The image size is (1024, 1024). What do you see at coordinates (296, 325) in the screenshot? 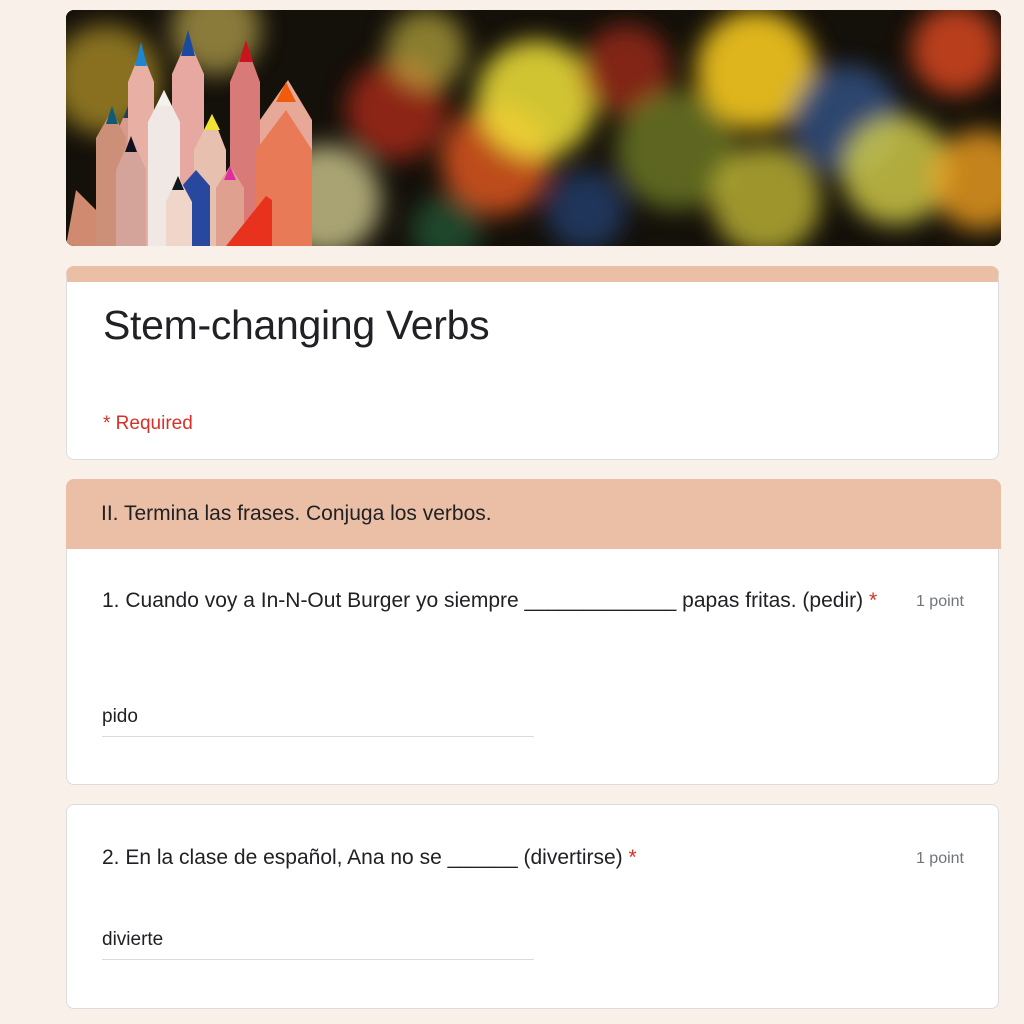
I see `form-title: Stem-changing Verbs` at bounding box center [296, 325].